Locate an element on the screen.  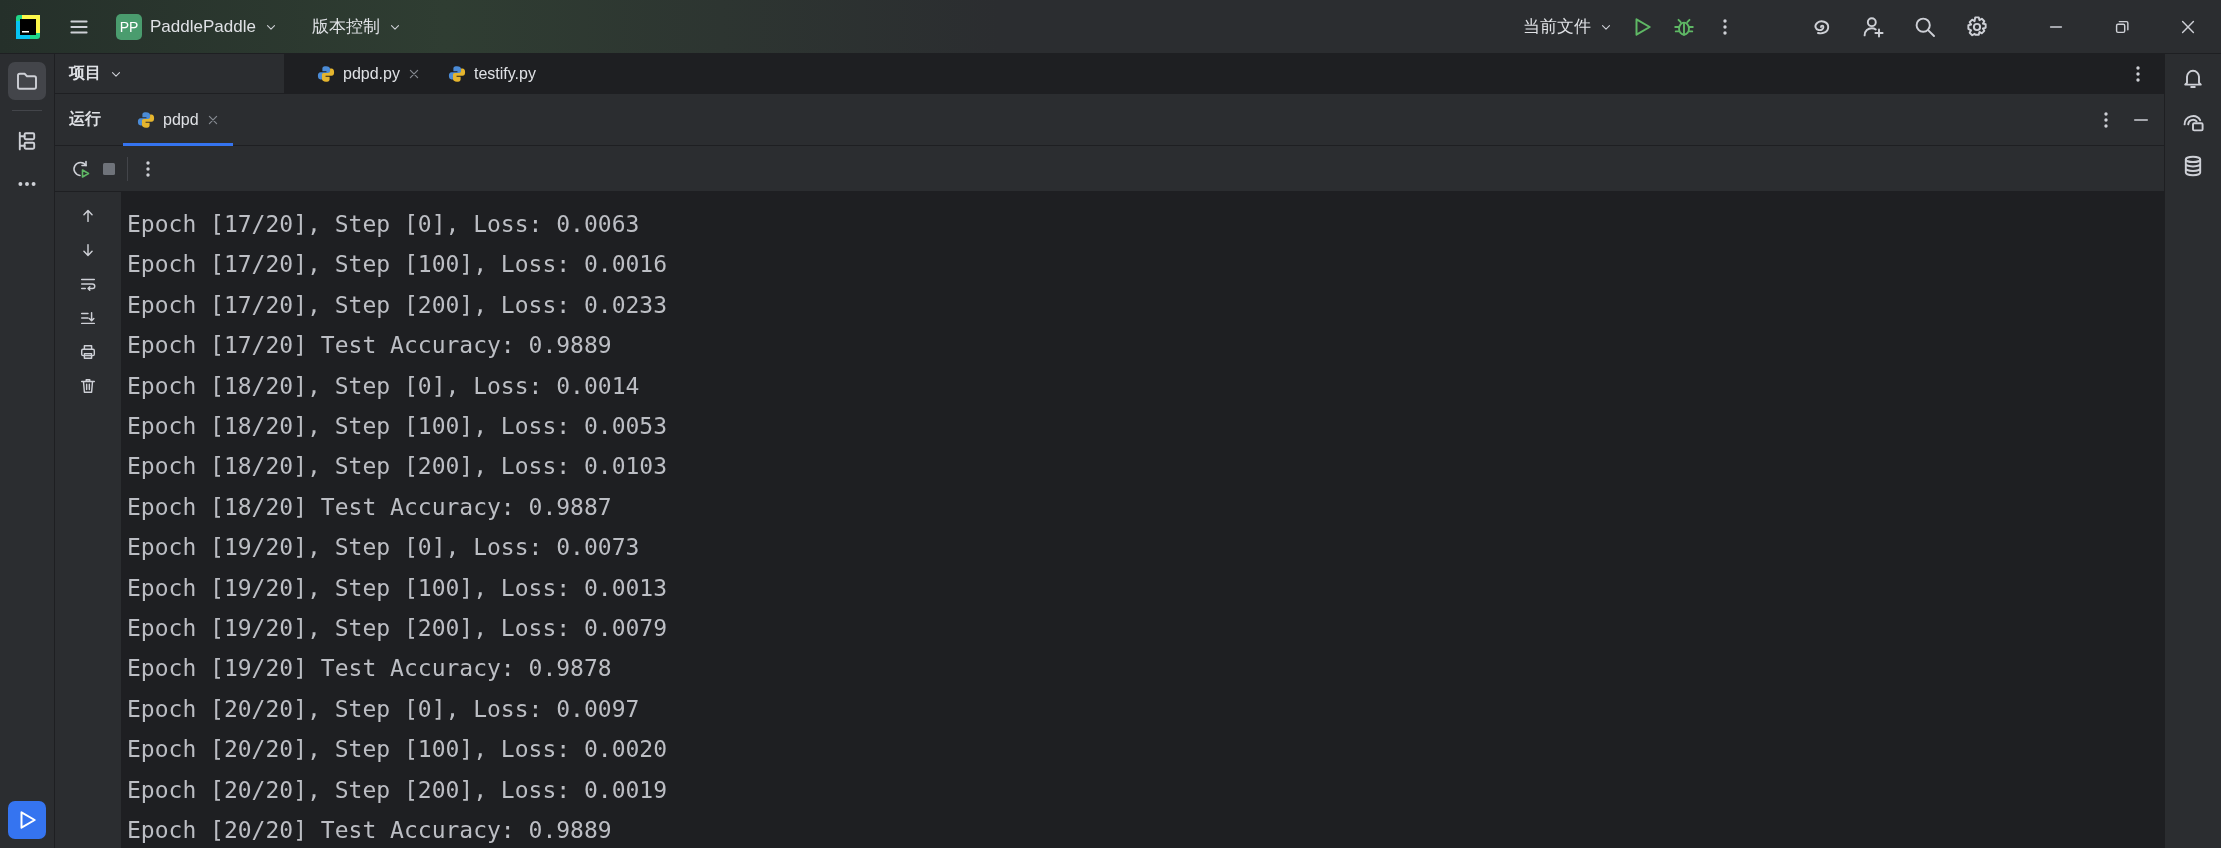
trash-icon is located at coordinates (88, 386).